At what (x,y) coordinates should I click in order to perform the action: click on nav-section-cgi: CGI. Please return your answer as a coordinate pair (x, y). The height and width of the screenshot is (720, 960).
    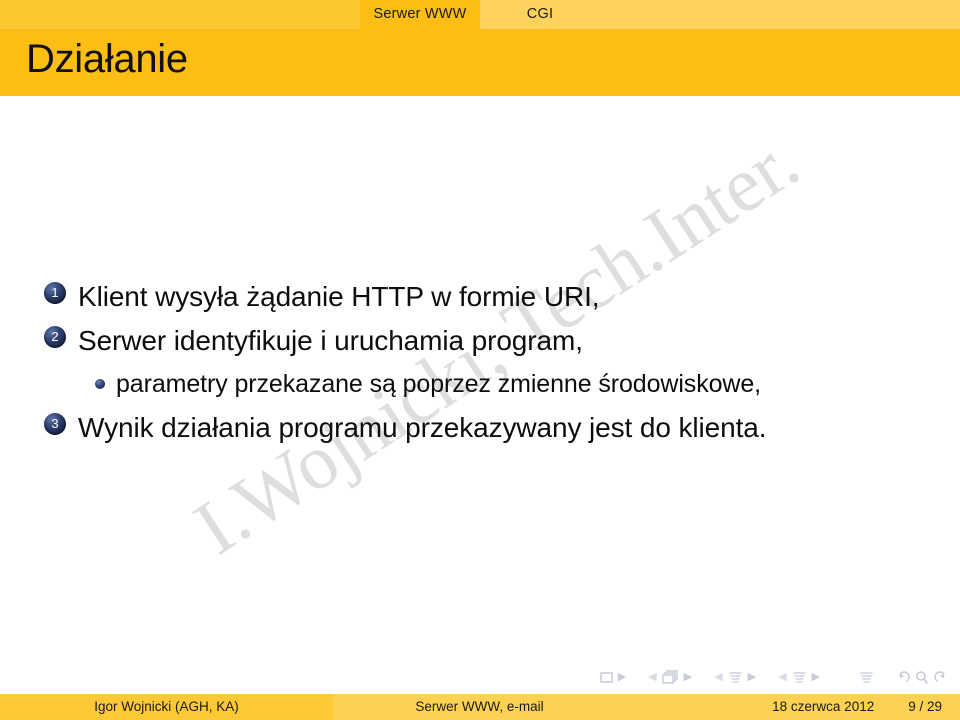
    Looking at the image, I should click on (540, 14).